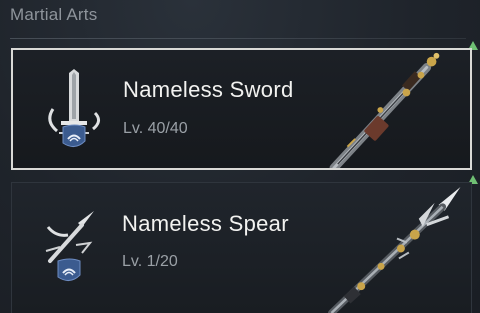 The image size is (480, 313). Describe the element at coordinates (69, 246) in the screenshot. I see `spear-skill-icon` at that location.